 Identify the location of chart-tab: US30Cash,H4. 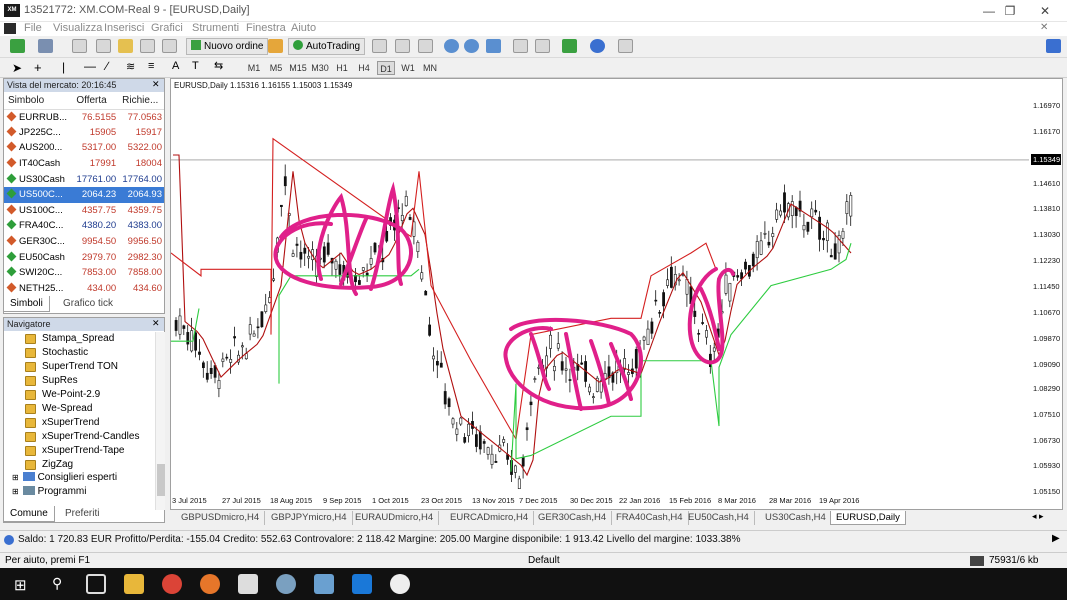
(796, 518).